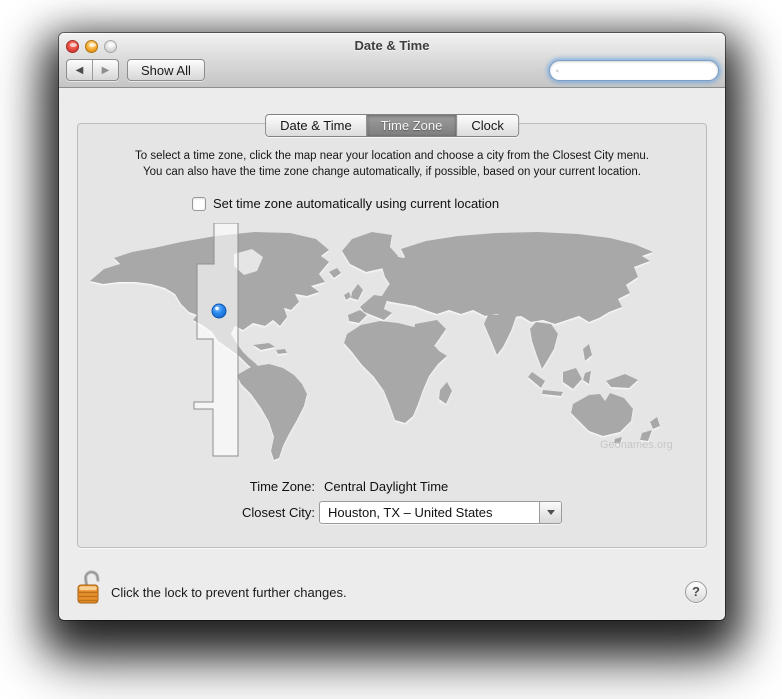  Describe the element at coordinates (411, 125) in the screenshot. I see `tab-time-zone: Time Zone` at that location.